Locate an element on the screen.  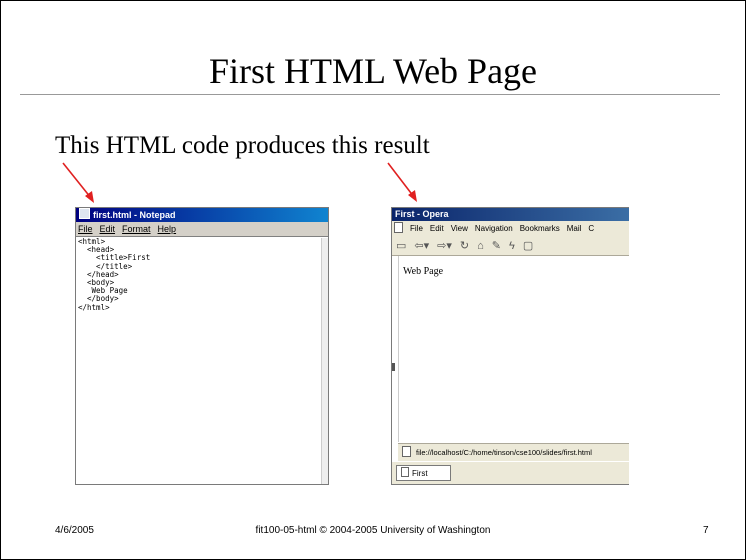
opera-title: First - Opera is located at coordinates (422, 214).